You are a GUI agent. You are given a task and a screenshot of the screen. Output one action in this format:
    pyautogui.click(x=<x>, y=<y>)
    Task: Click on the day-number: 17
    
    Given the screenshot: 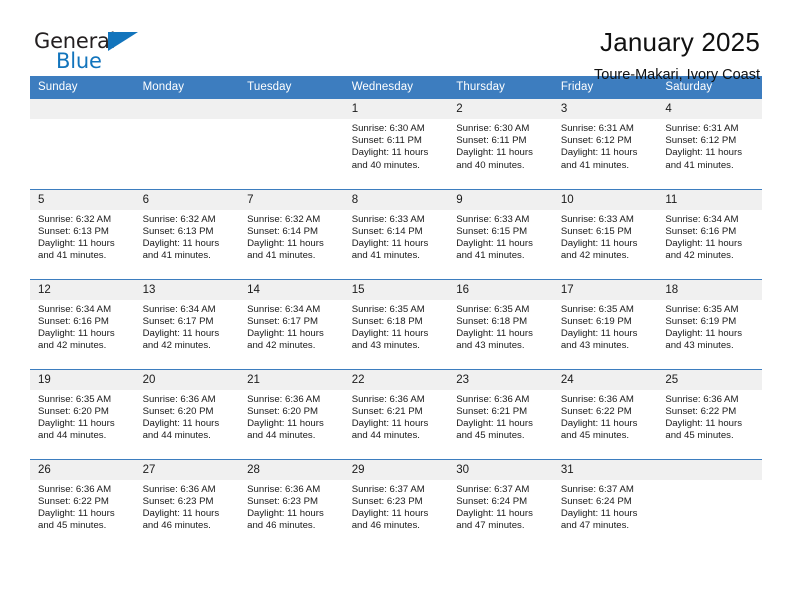 What is the action you would take?
    pyautogui.click(x=605, y=289)
    